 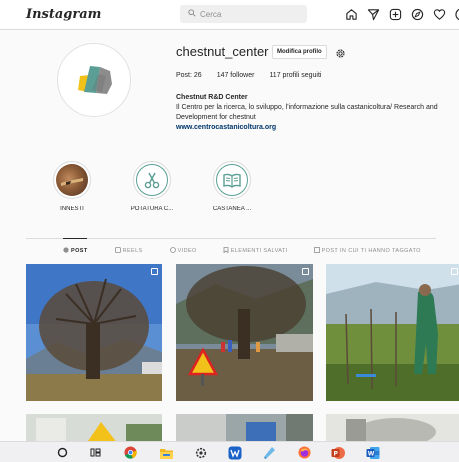 What do you see at coordinates (231, 238) in the screenshot?
I see `tab-divider` at bounding box center [231, 238].